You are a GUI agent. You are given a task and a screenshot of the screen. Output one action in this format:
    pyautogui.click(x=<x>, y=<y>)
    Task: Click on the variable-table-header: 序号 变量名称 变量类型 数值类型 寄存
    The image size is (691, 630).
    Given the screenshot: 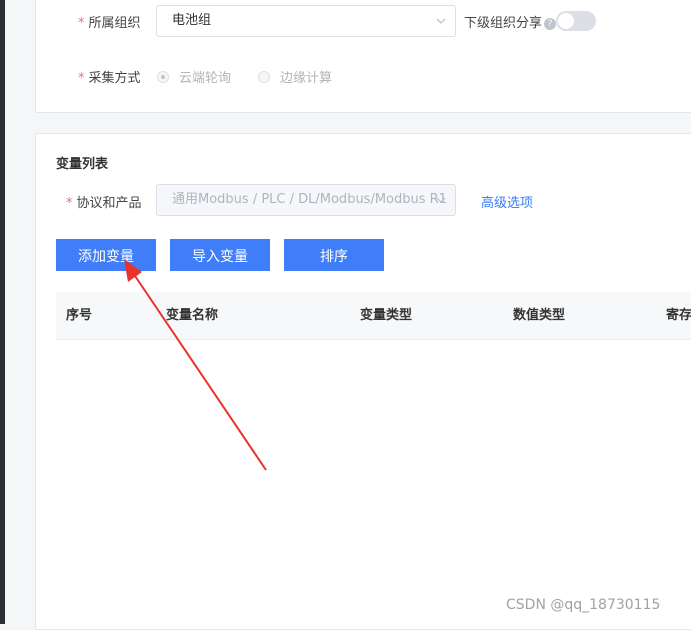 What is the action you would take?
    pyautogui.click(x=373, y=316)
    